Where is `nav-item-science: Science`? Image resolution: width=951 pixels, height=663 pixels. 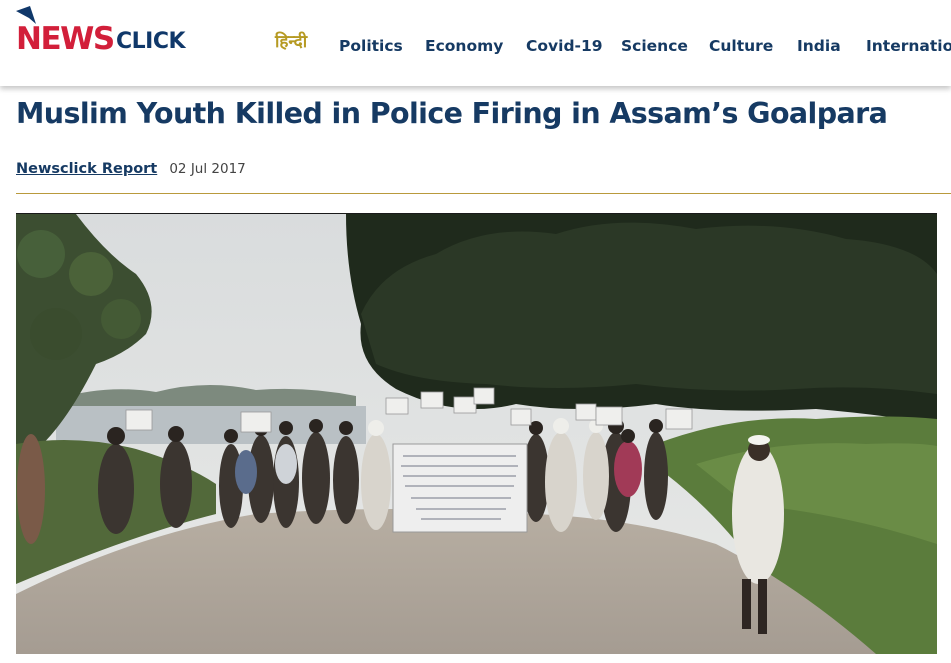 nav-item-science: Science is located at coordinates (654, 46).